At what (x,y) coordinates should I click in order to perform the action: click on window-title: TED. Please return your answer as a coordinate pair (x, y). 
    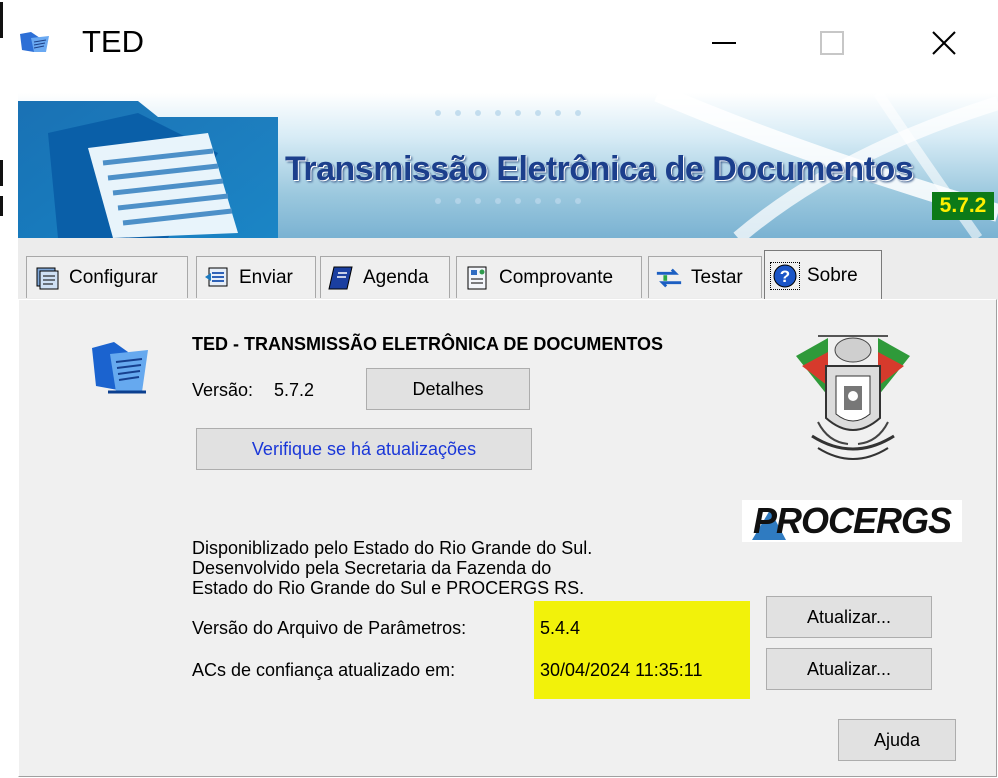
    Looking at the image, I should click on (113, 41).